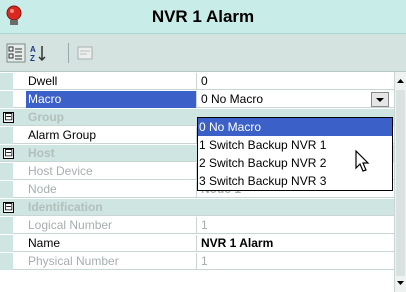  I want to click on dropdown-option: 0 No Macro, so click(295, 127).